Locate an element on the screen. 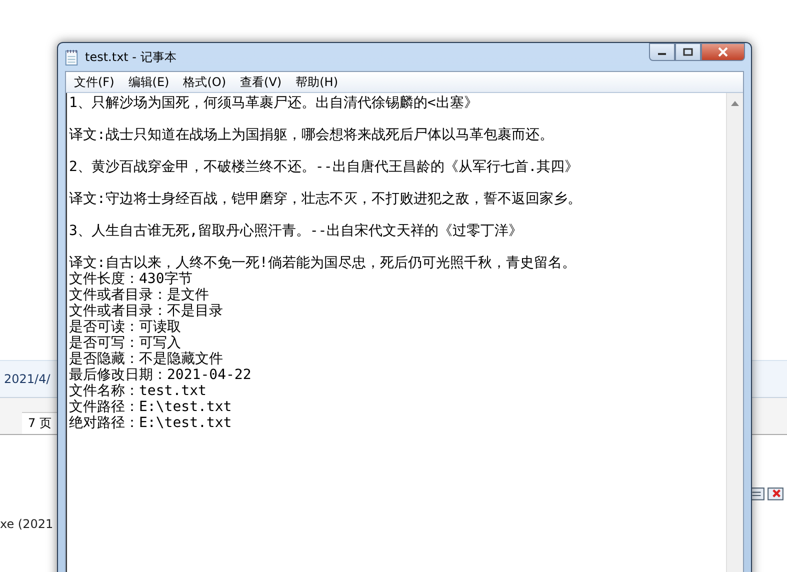  text-line: 是否可写：可写入 is located at coordinates (125, 343).